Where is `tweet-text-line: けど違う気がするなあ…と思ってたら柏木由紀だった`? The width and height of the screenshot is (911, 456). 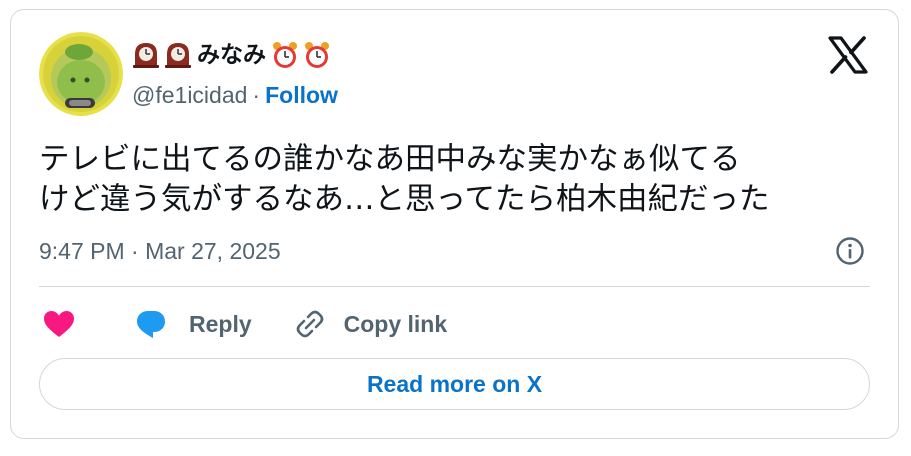 tweet-text-line: けど違う気がするなあ…と思ってたら柏木由紀だった is located at coordinates (404, 199).